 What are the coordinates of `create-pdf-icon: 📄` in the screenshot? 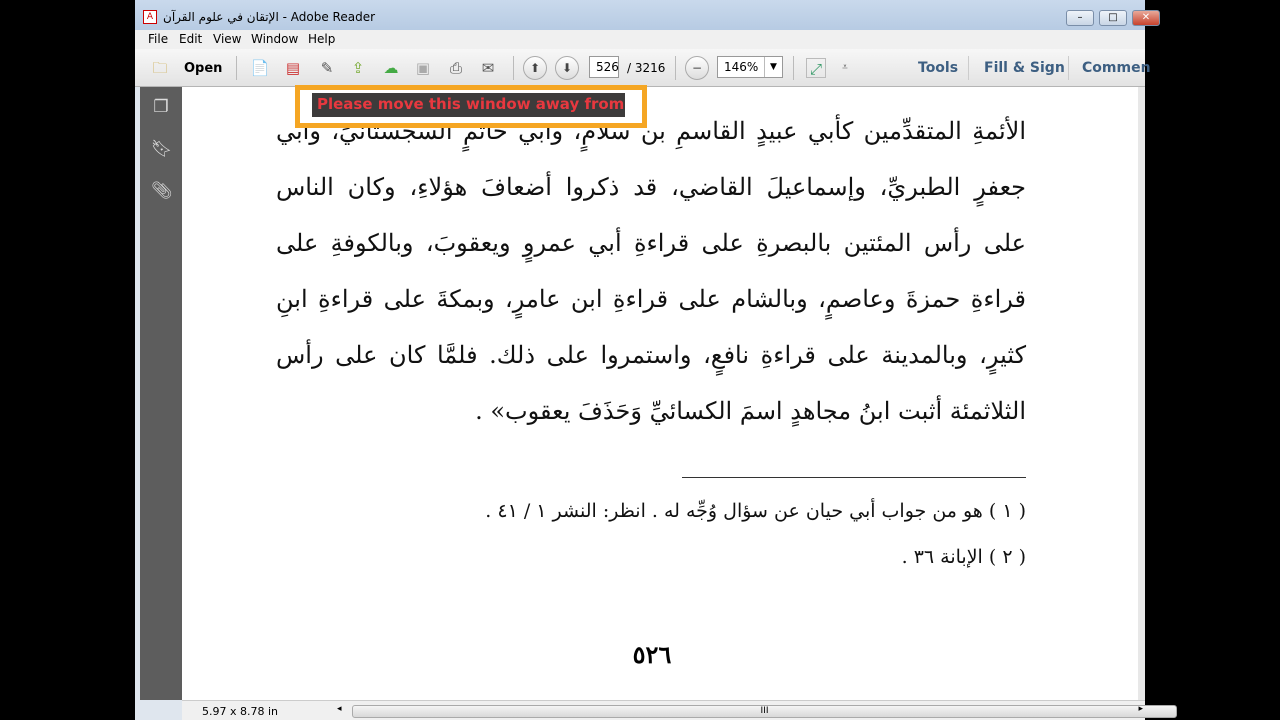 It's located at (260, 68).